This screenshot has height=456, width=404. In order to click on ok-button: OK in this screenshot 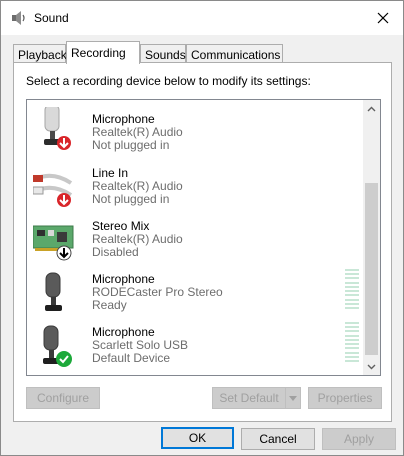, I will do `click(197, 438)`.